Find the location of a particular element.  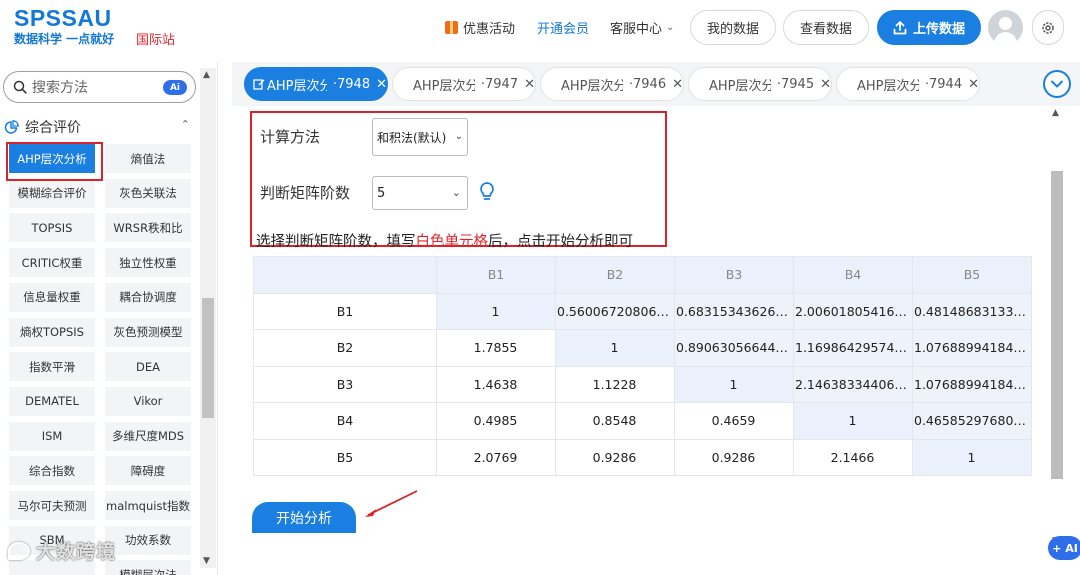

analysis-tab: AHP层次分析 ·7948 ✕ is located at coordinates (316, 84).